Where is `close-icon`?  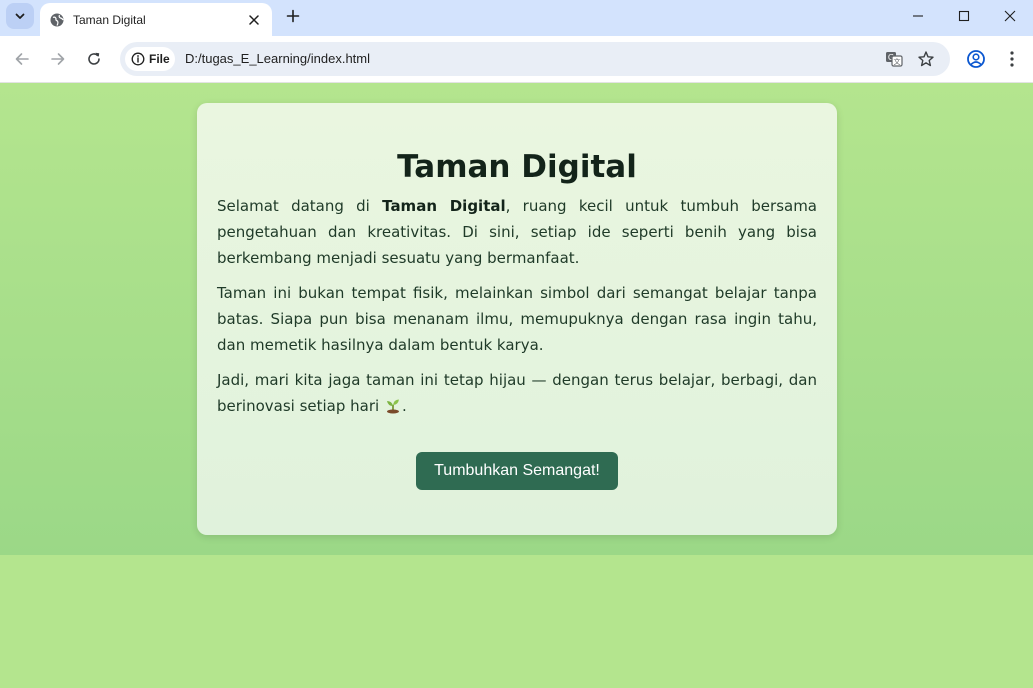 close-icon is located at coordinates (254, 20).